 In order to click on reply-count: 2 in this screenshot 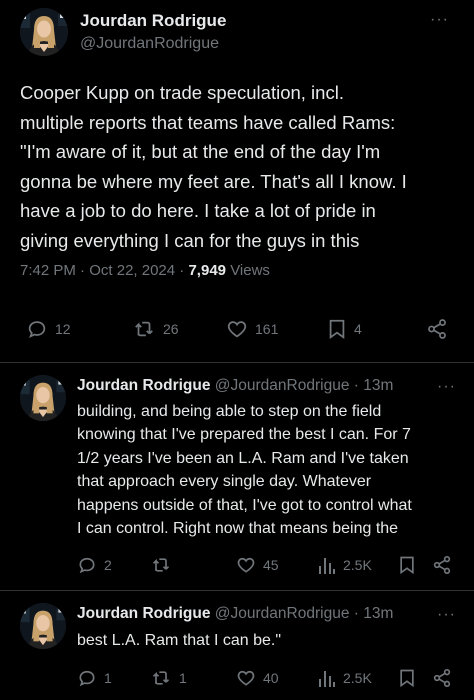, I will do `click(108, 565)`.